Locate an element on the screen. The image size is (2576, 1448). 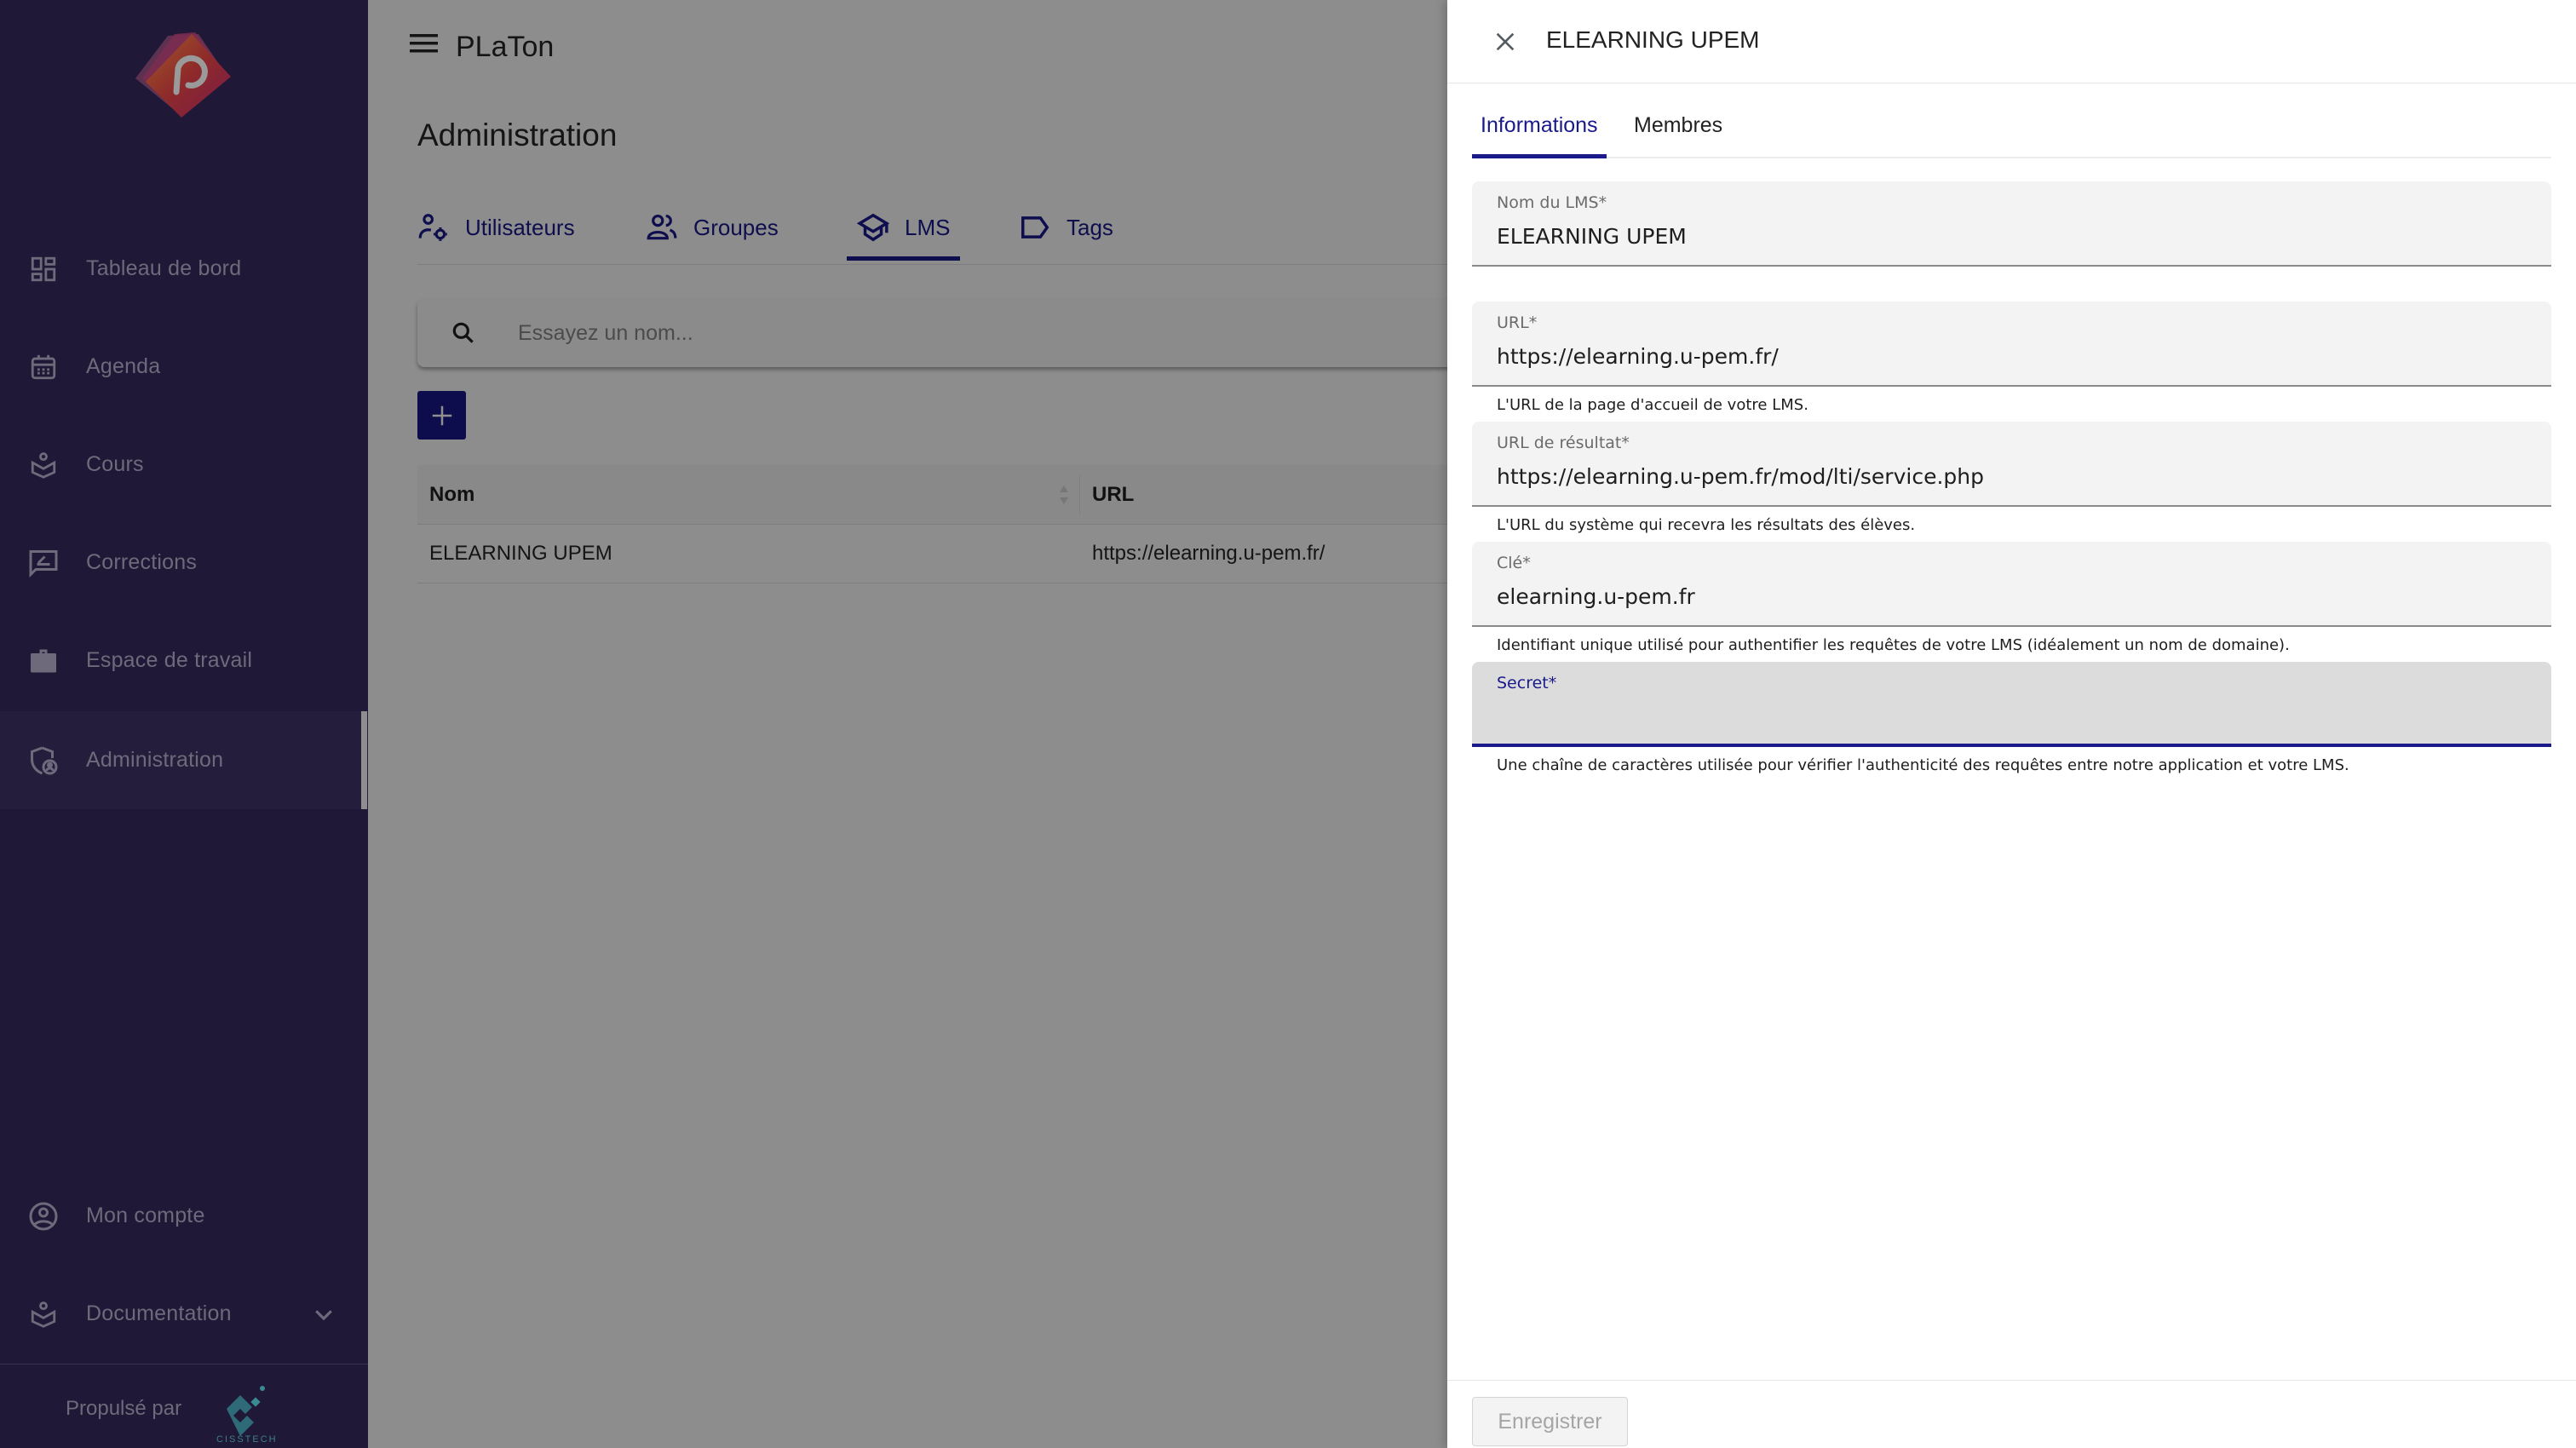
lms-name-field: Nom du LMS* is located at coordinates (2012, 224).